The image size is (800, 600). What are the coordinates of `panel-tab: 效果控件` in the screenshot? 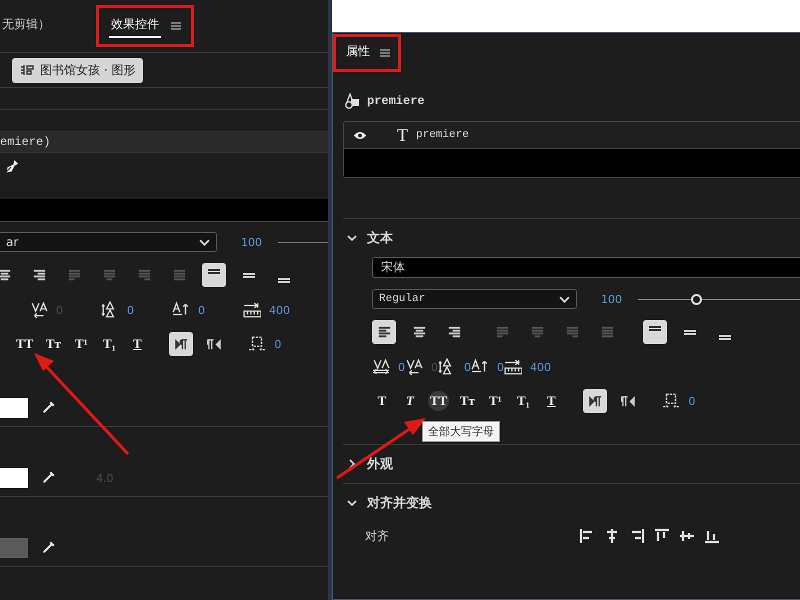 It's located at (135, 26).